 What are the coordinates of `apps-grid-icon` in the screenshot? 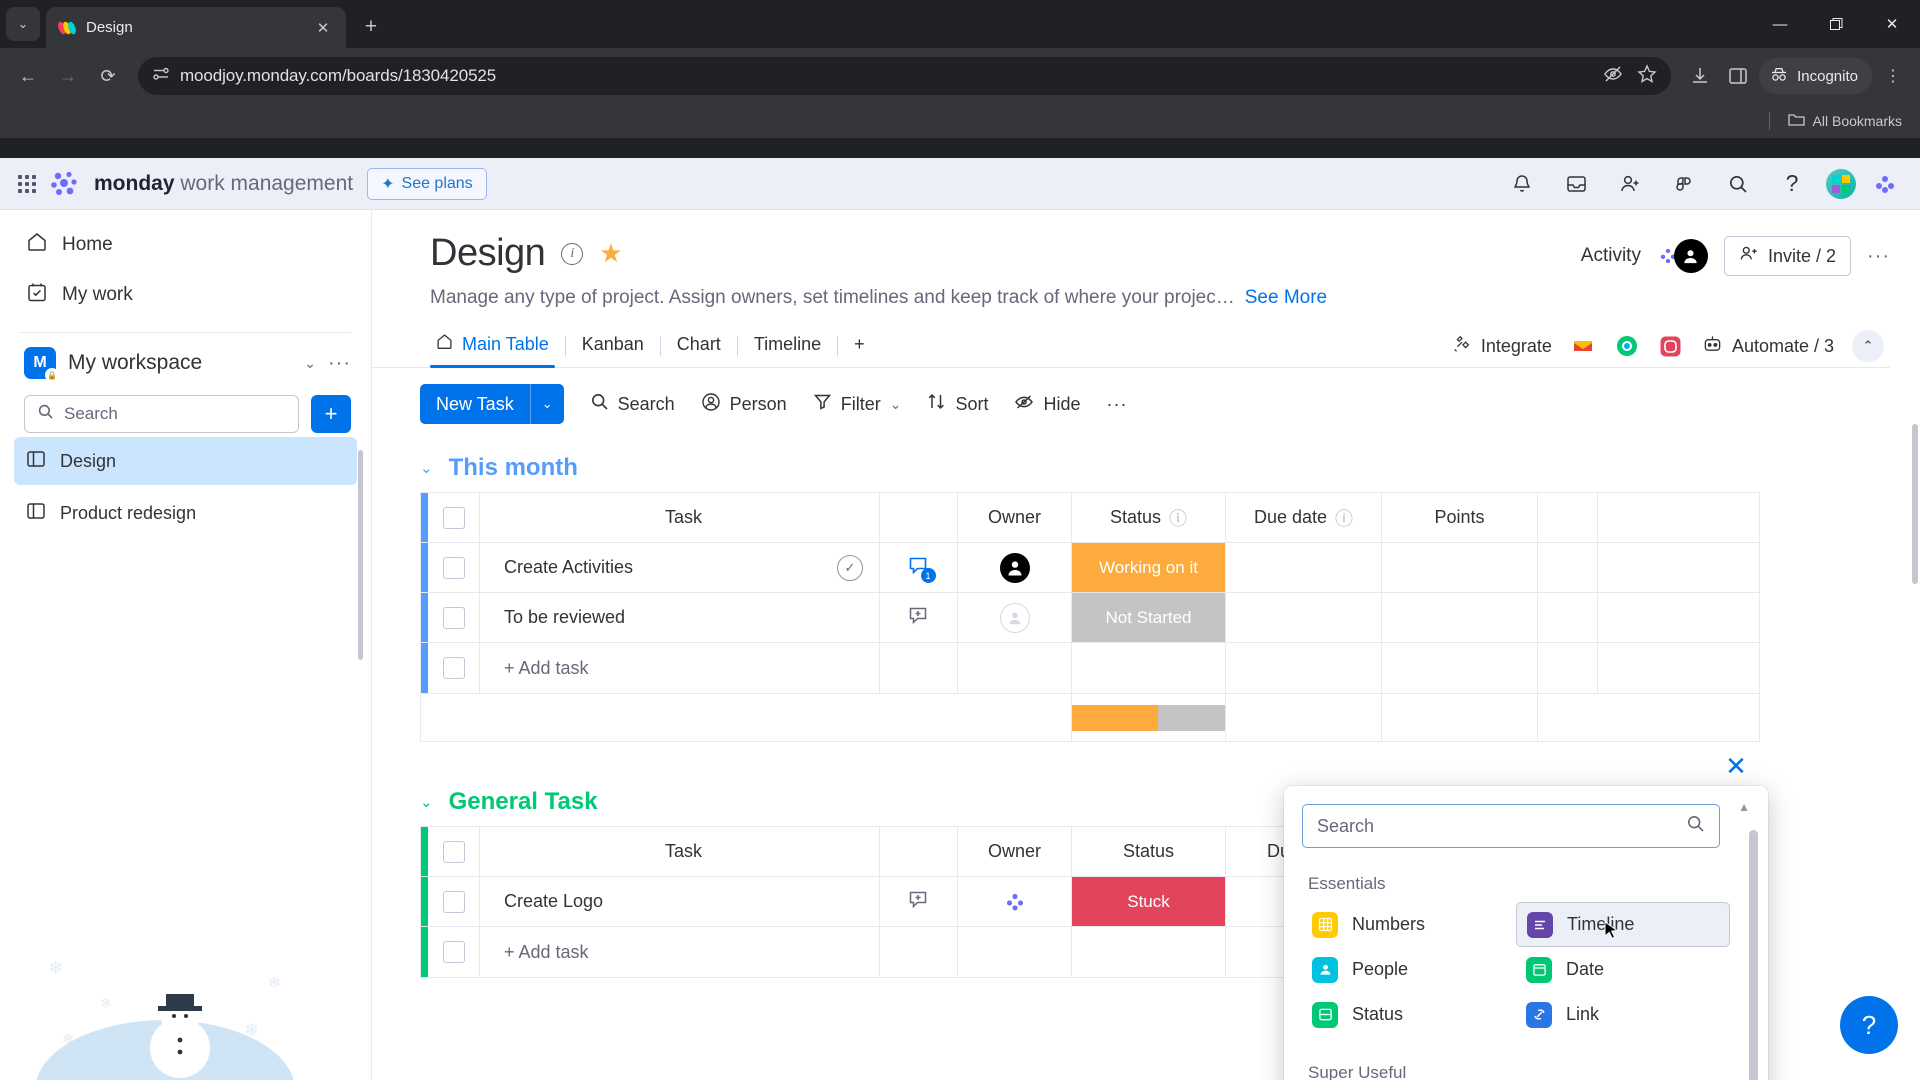 It's located at (27, 183).